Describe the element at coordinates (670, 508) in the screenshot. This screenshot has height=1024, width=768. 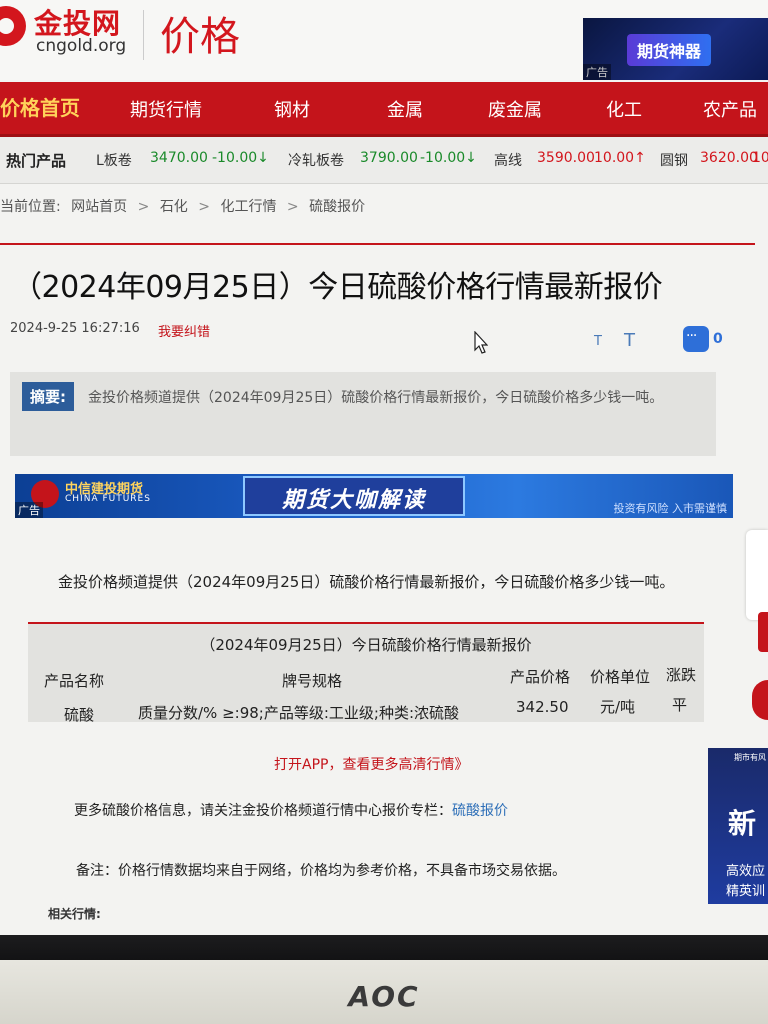
I see `ad-risk-note: 投资有风险 入市需谨慎` at that location.